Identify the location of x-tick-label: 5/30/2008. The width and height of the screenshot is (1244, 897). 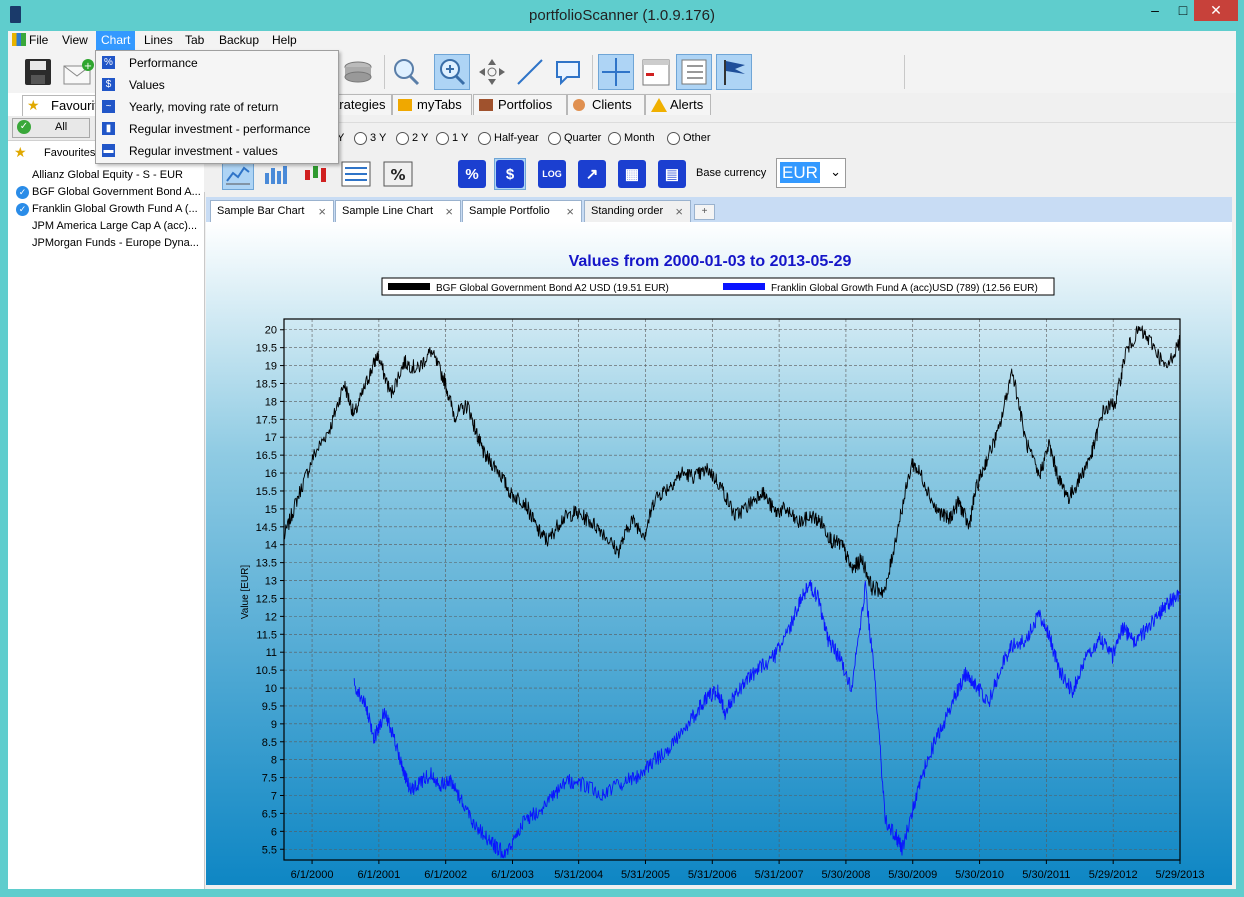
(845, 875).